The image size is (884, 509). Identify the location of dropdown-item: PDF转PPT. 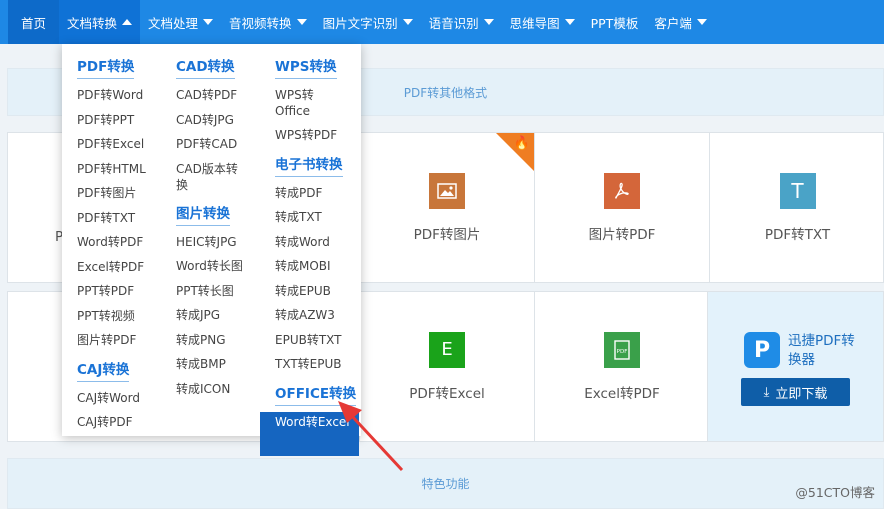
(127, 122).